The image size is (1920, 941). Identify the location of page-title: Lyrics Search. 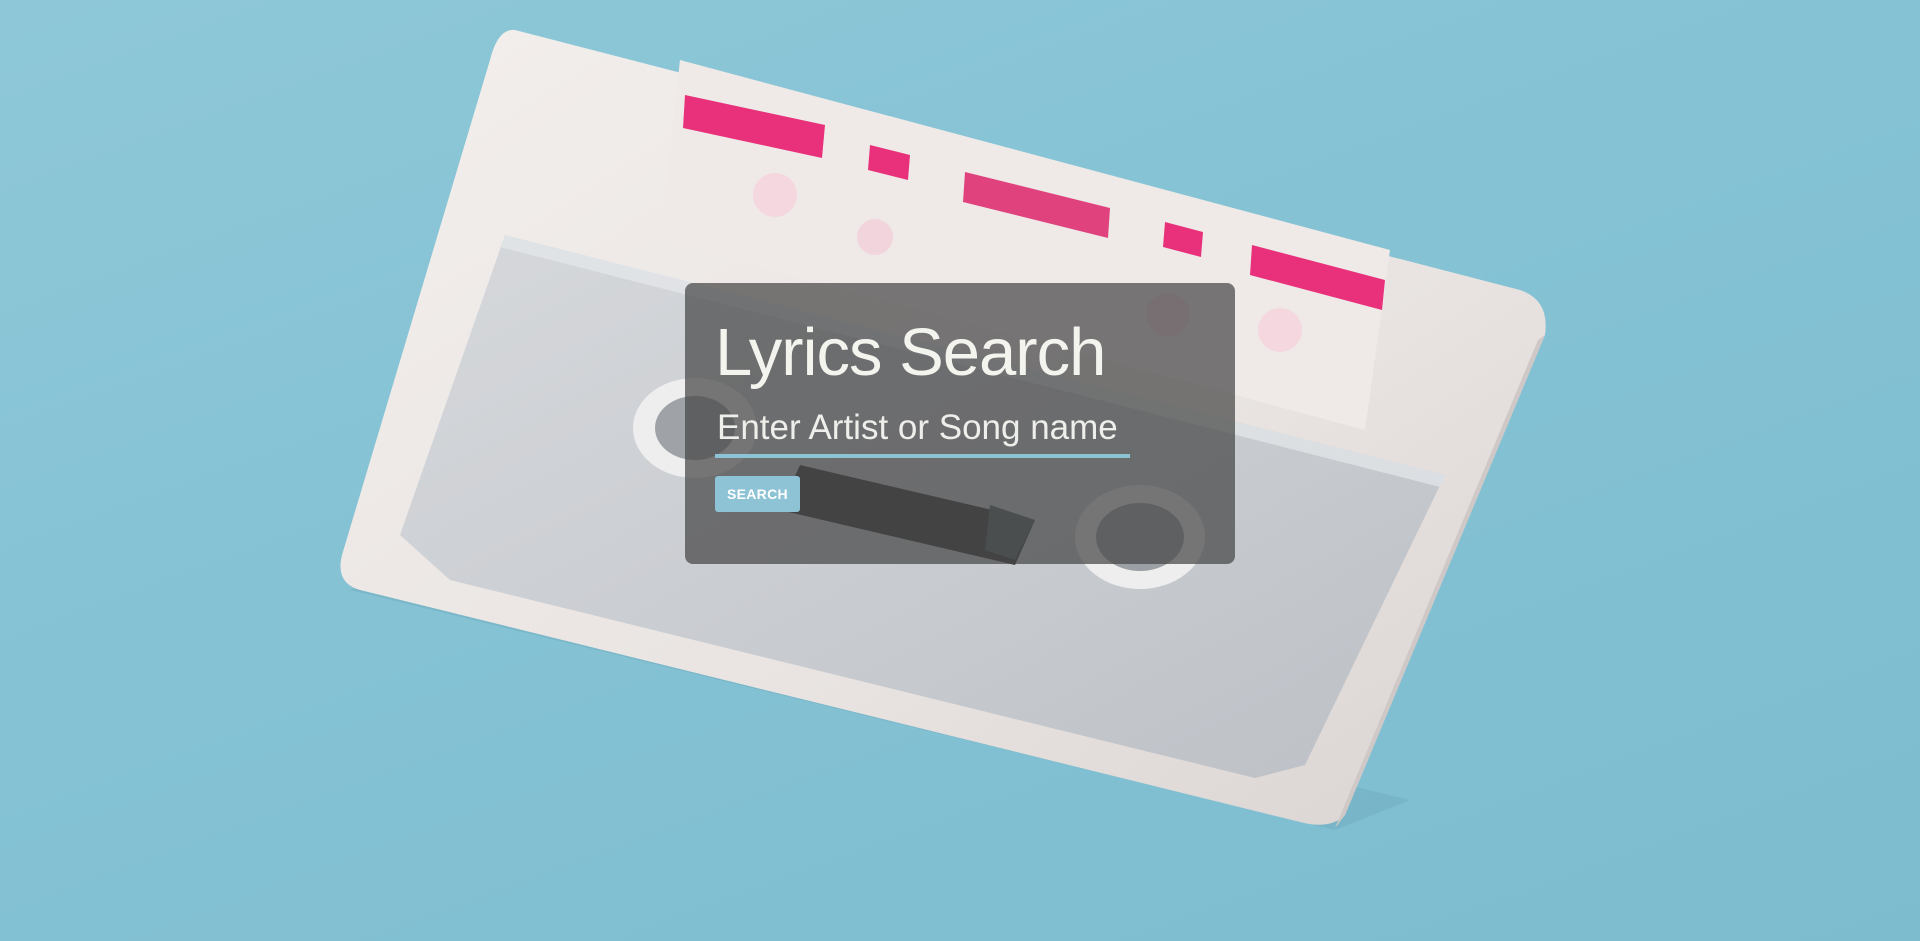
(910, 352).